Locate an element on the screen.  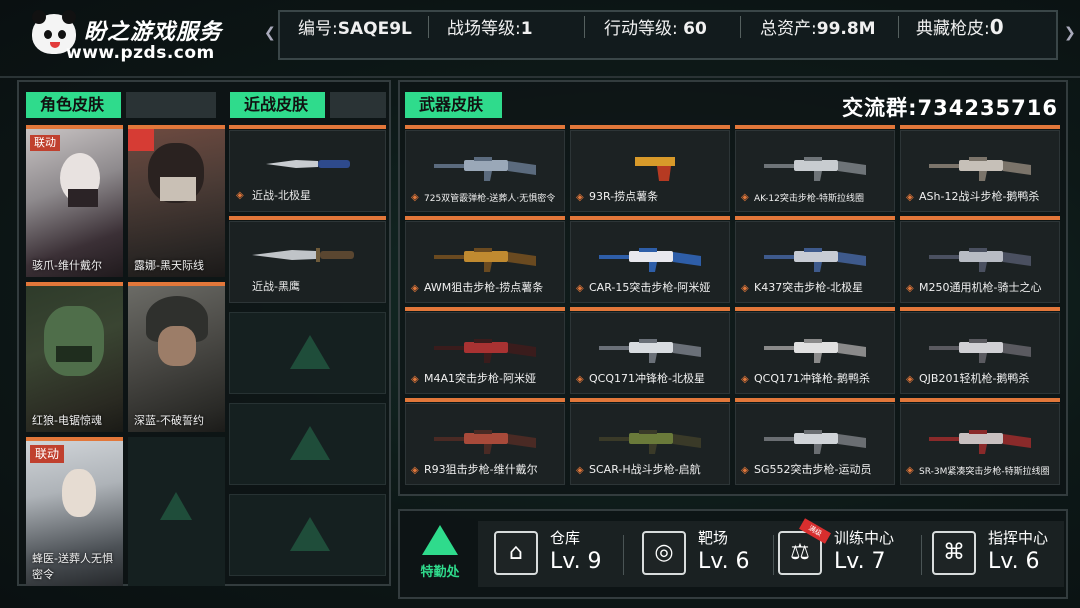
command-chip-icon: ⌘ is located at coordinates (954, 553).